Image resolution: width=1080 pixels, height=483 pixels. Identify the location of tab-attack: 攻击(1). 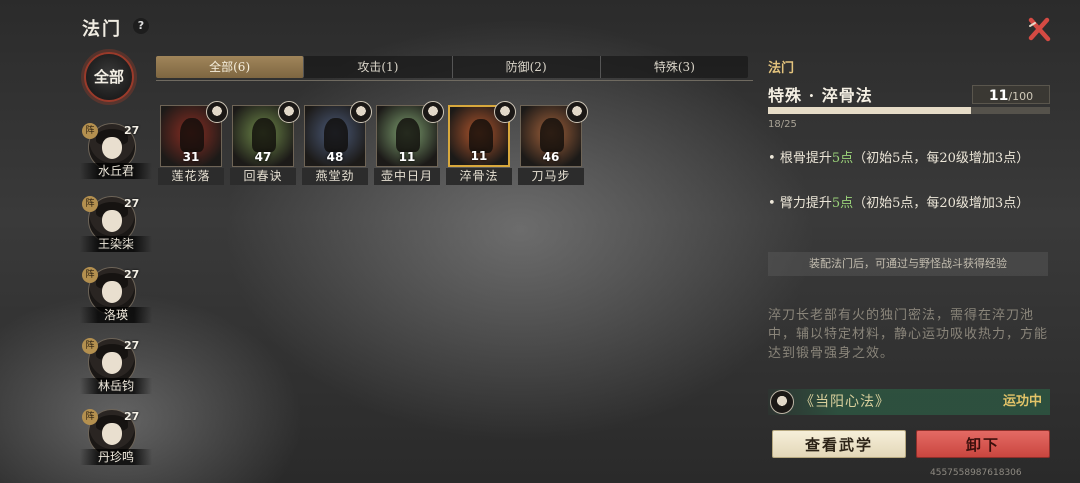
(378, 67).